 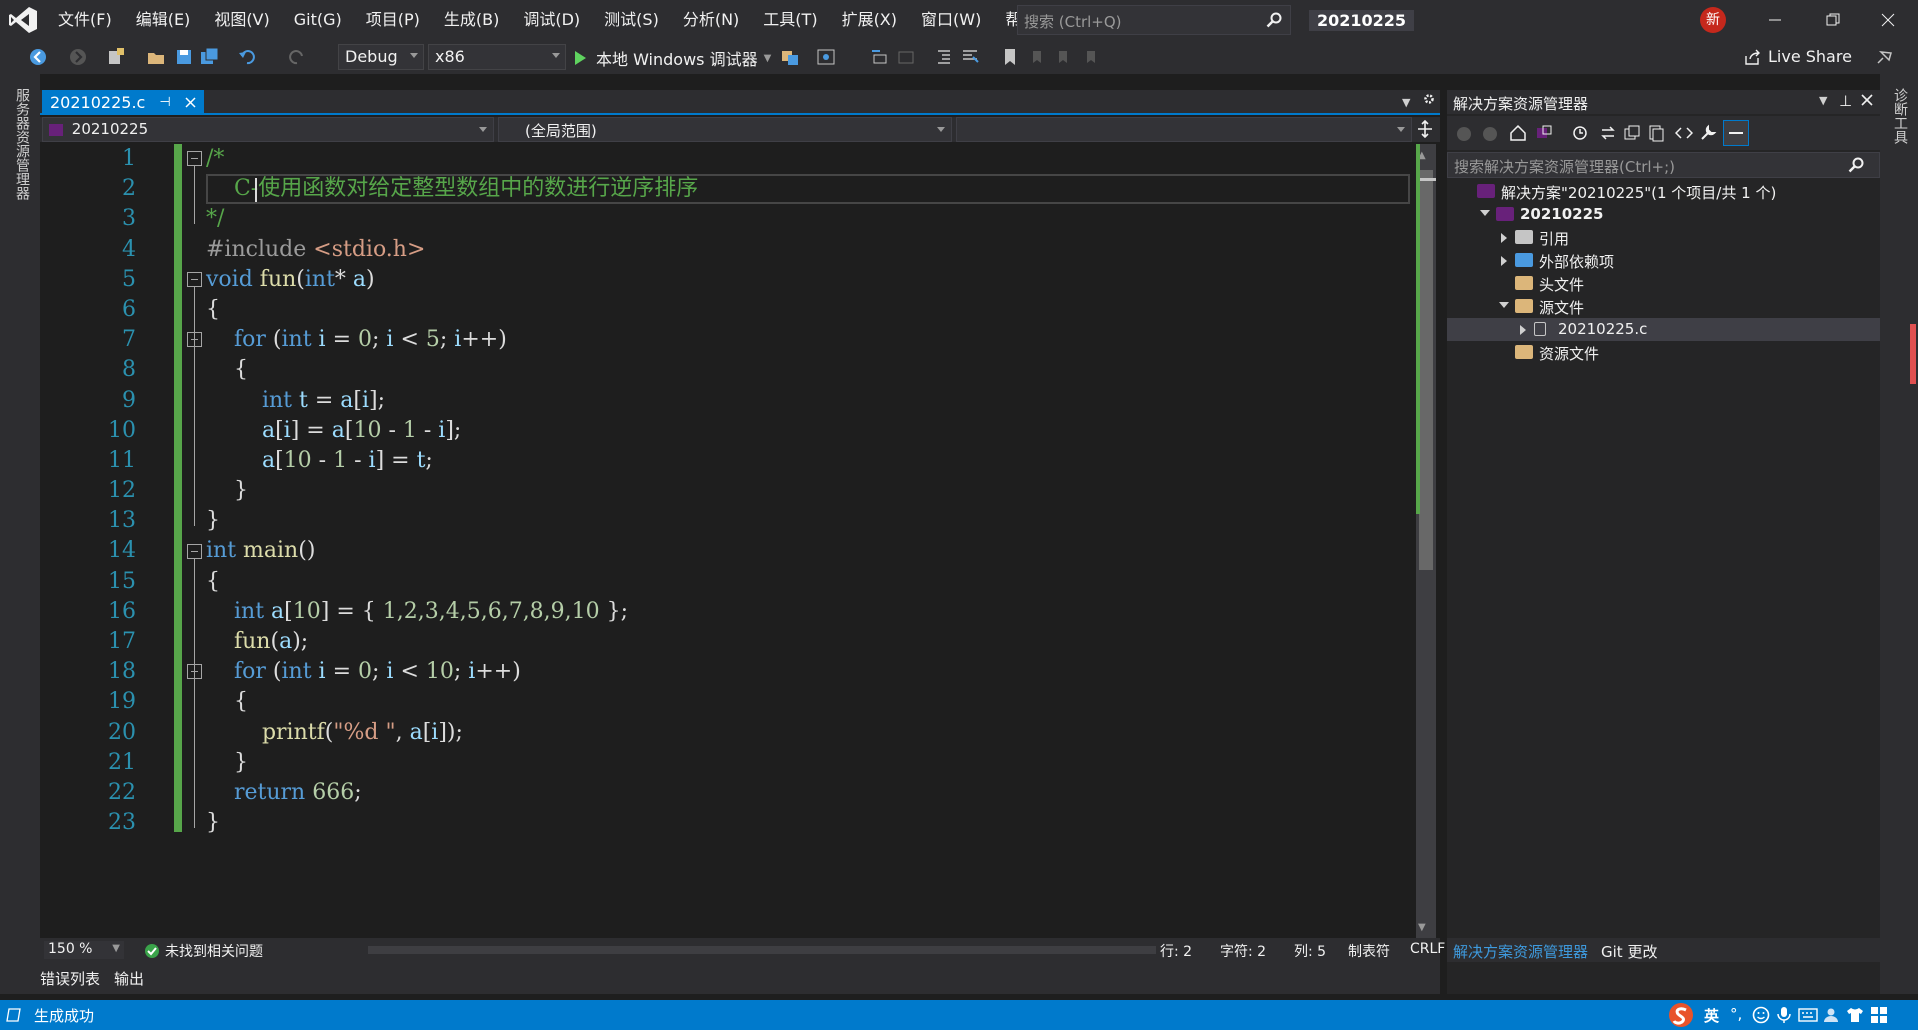 I want to click on code-line: return 666;, so click(x=452, y=793).